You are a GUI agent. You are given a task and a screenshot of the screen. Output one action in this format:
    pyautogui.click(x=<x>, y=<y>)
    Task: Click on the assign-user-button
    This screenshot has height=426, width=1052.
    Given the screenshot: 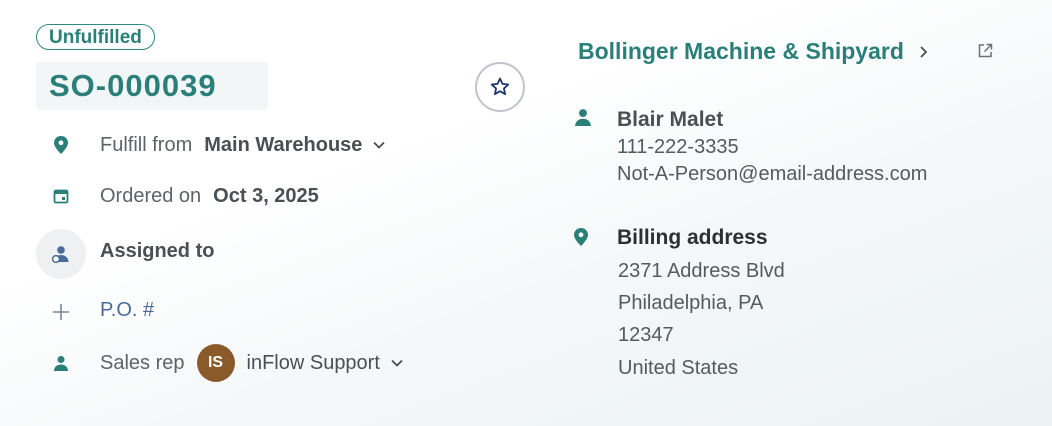 What is the action you would take?
    pyautogui.click(x=61, y=254)
    